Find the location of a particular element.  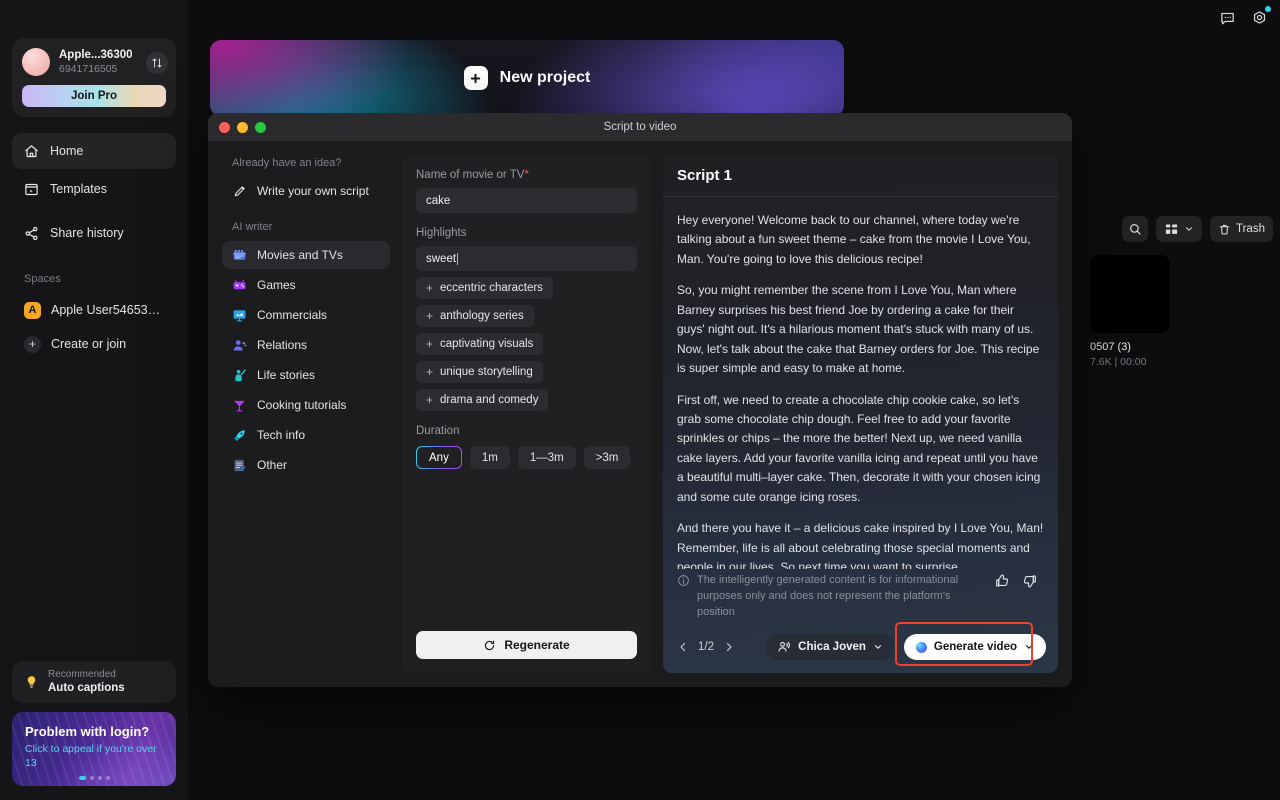

generate-video-button: Generate video is located at coordinates (974, 647).